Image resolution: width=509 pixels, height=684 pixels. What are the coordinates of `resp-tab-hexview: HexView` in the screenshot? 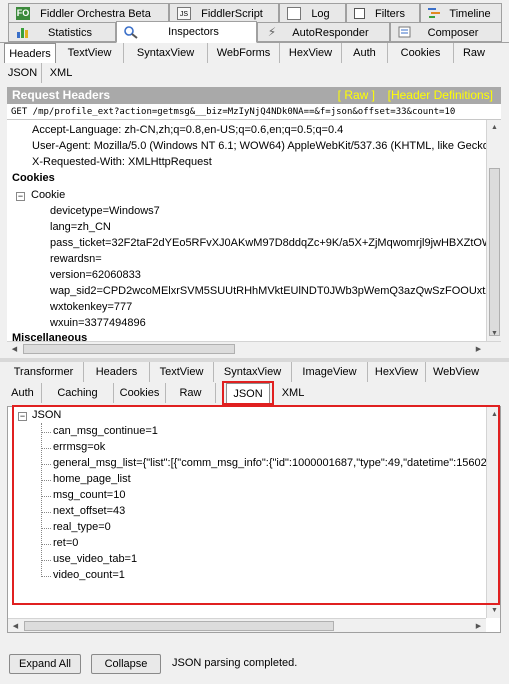 It's located at (397, 372).